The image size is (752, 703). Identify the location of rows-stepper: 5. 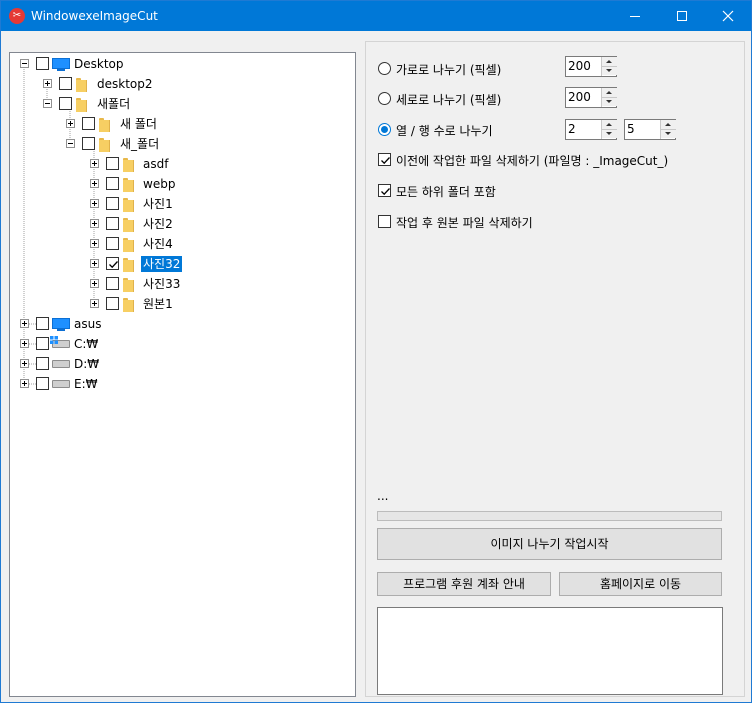
(650, 129).